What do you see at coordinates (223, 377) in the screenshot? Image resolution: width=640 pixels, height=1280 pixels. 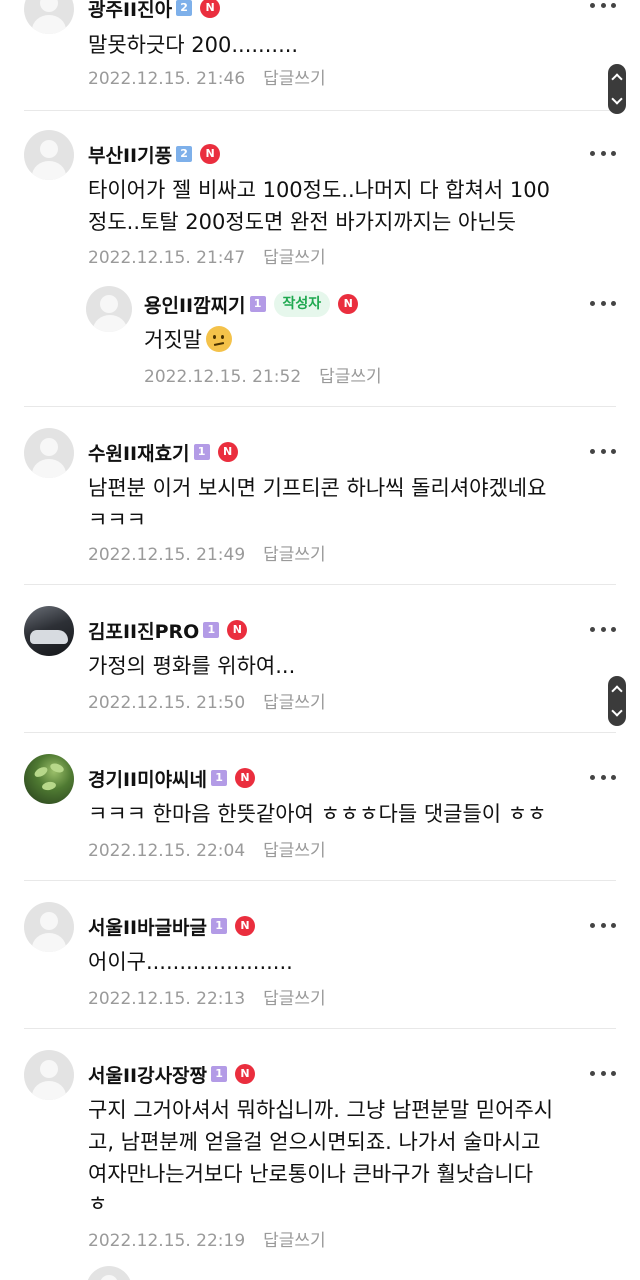 I see `comment-date: 2022.12.15. 21:52` at bounding box center [223, 377].